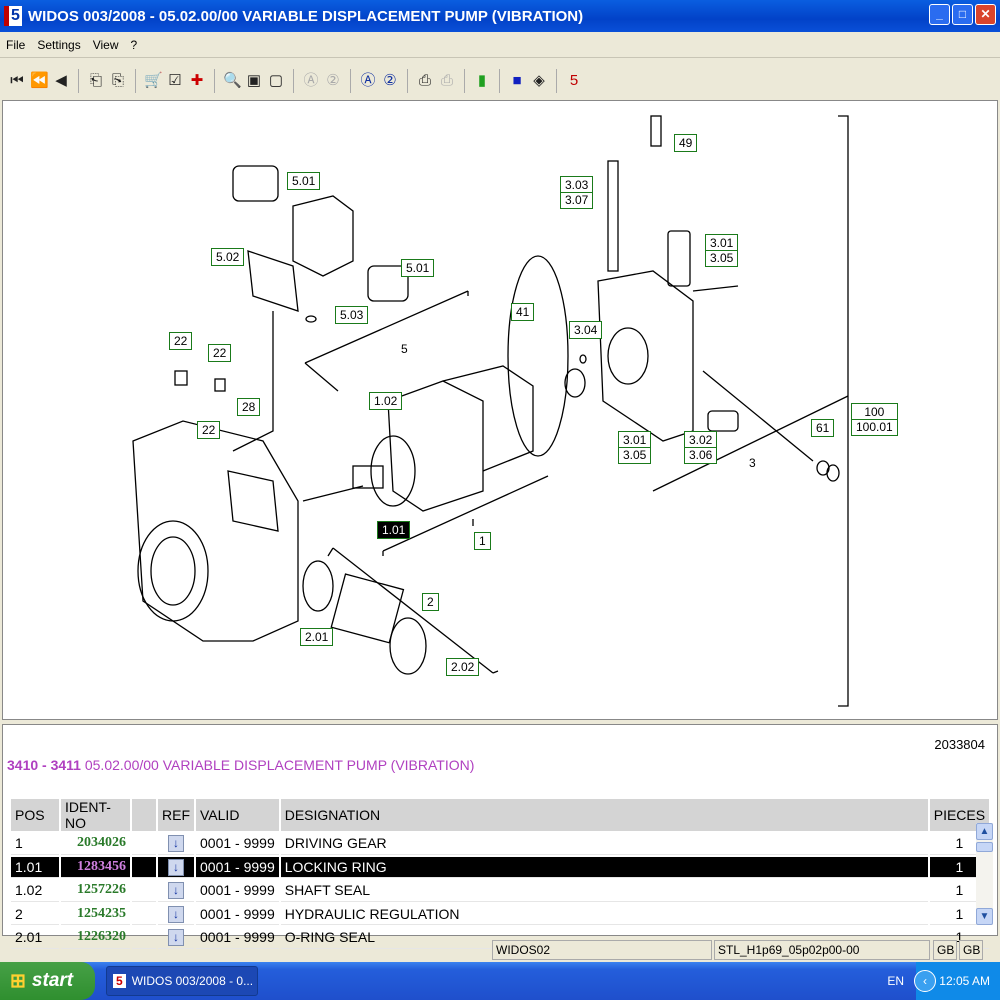 The width and height of the screenshot is (1000, 1000). What do you see at coordinates (197, 81) in the screenshot?
I see `add-red-cross-icon: ✚` at bounding box center [197, 81].